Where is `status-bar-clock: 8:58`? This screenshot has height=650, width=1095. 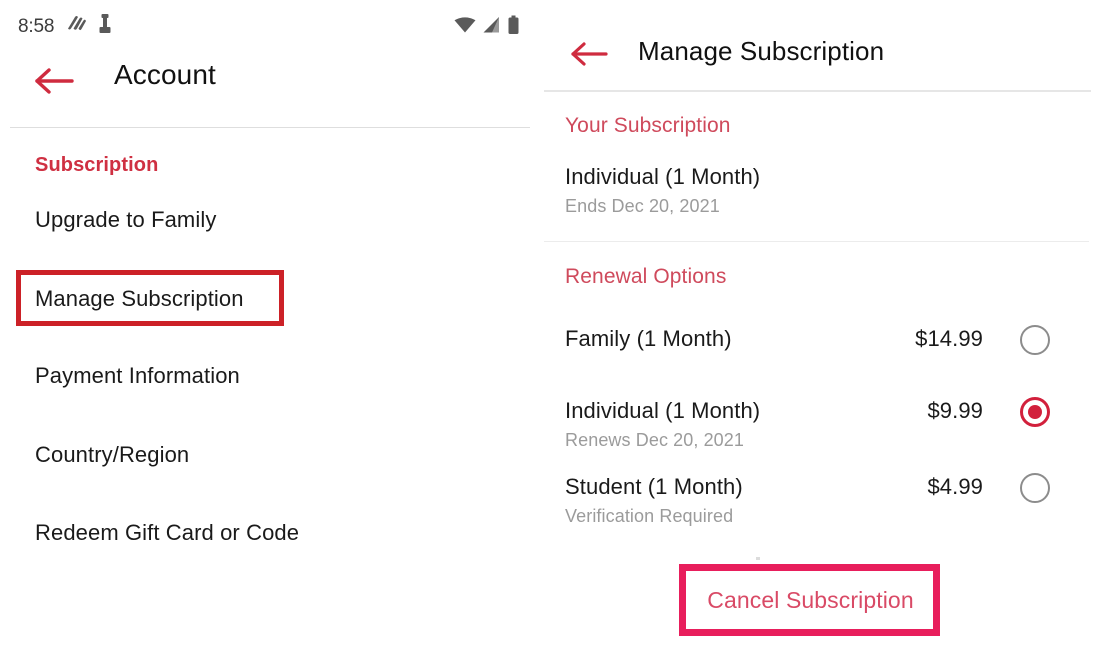
status-bar-clock: 8:58 is located at coordinates (36, 26).